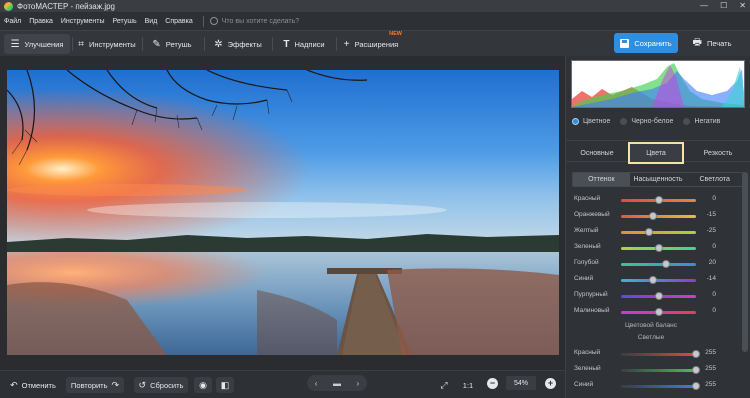 This screenshot has height=398, width=750. What do you see at coordinates (711, 278) in the screenshot?
I see `slider-value: -14` at bounding box center [711, 278].